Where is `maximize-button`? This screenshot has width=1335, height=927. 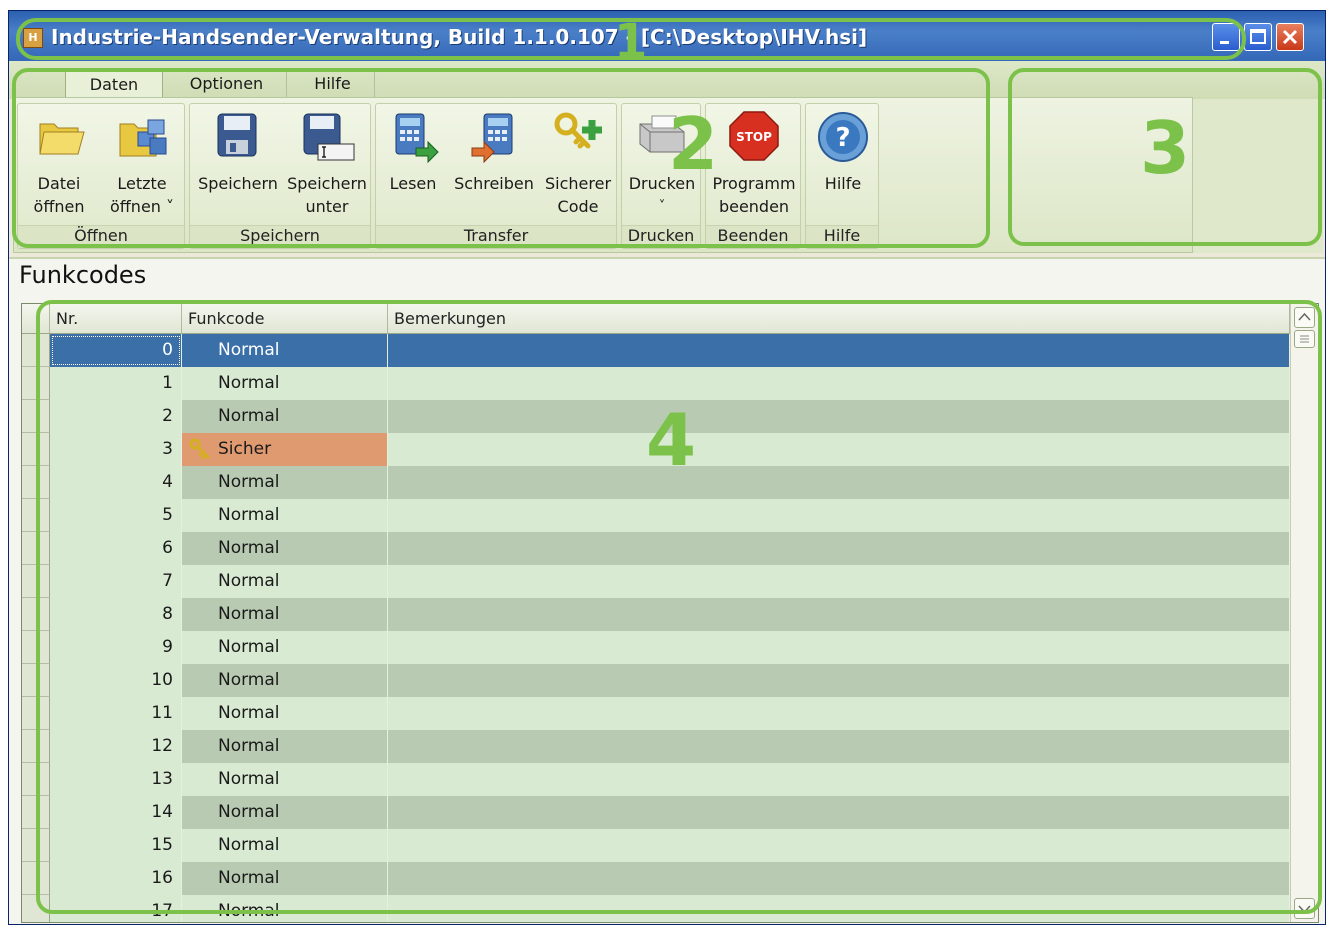
maximize-button is located at coordinates (1258, 37).